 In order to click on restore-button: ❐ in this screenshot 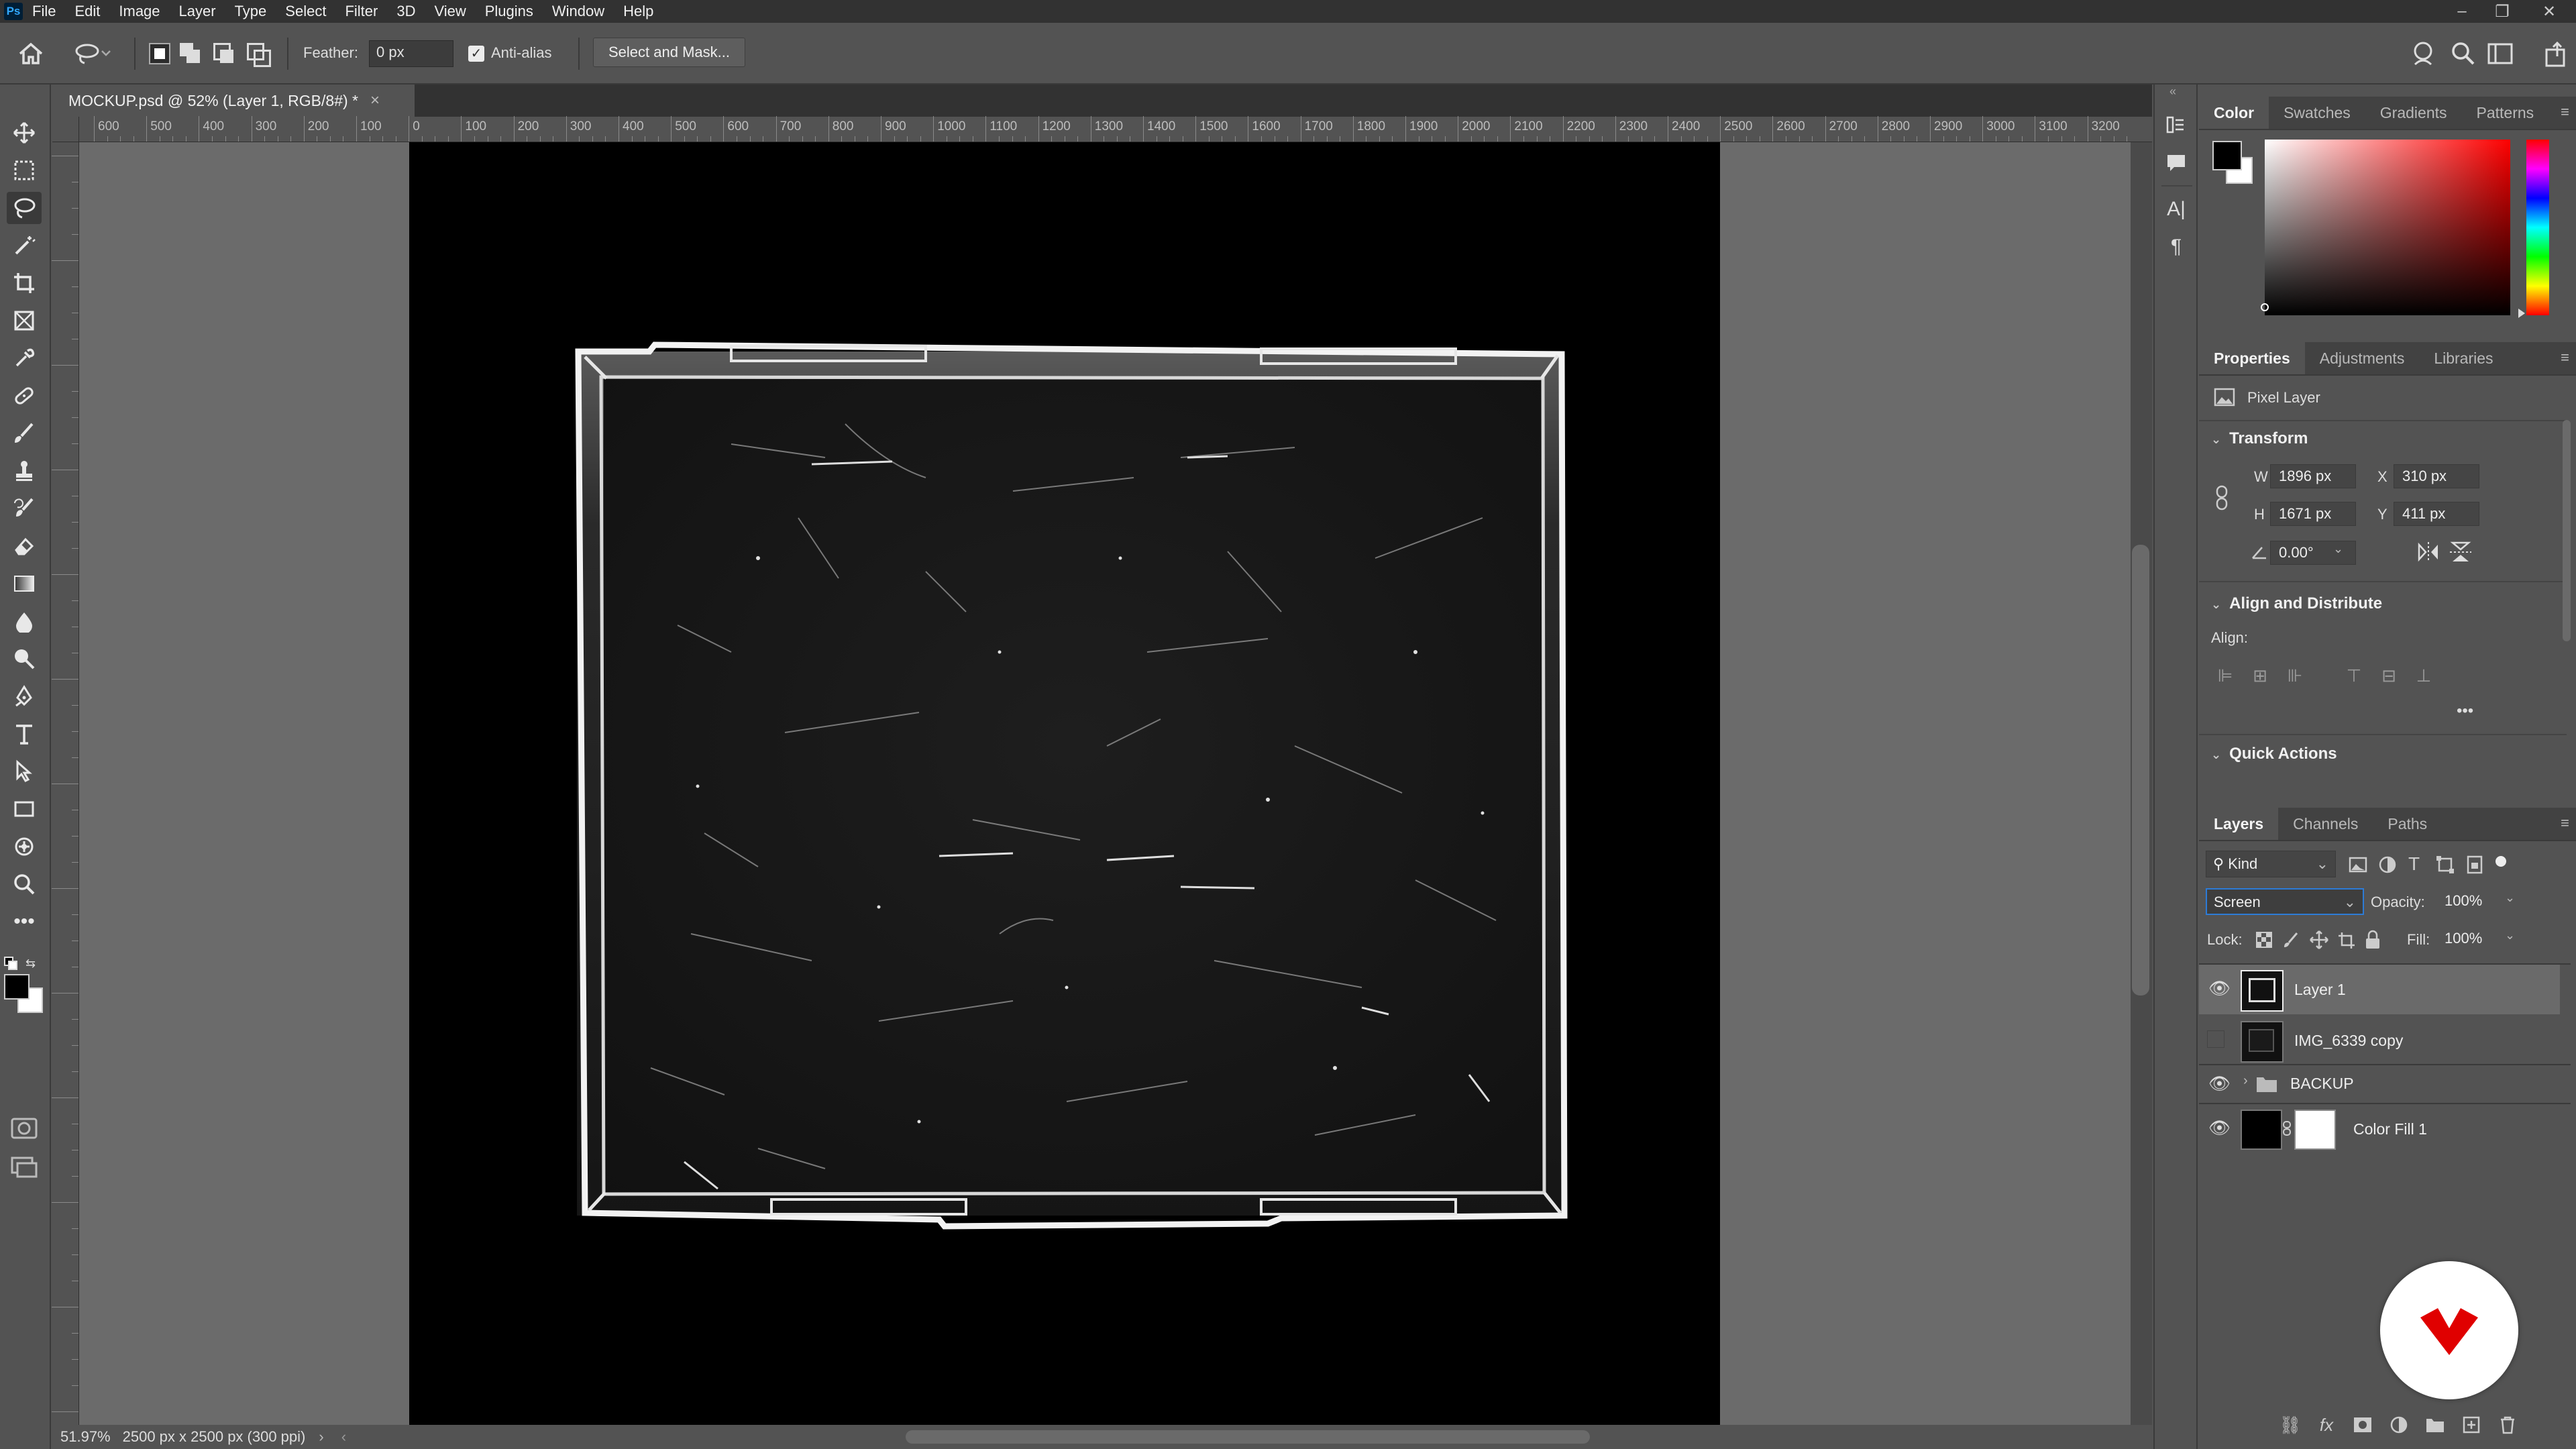, I will do `click(2502, 11)`.